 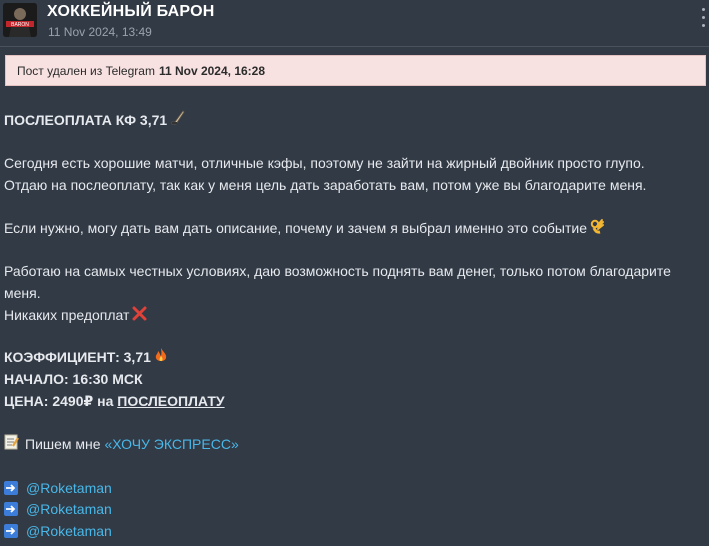 I want to click on svg-text: BARON, so click(x=20, y=25).